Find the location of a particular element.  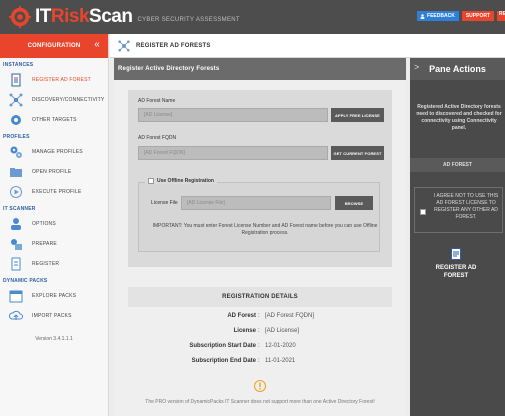

logo-text-scan: Scan is located at coordinates (111, 16).